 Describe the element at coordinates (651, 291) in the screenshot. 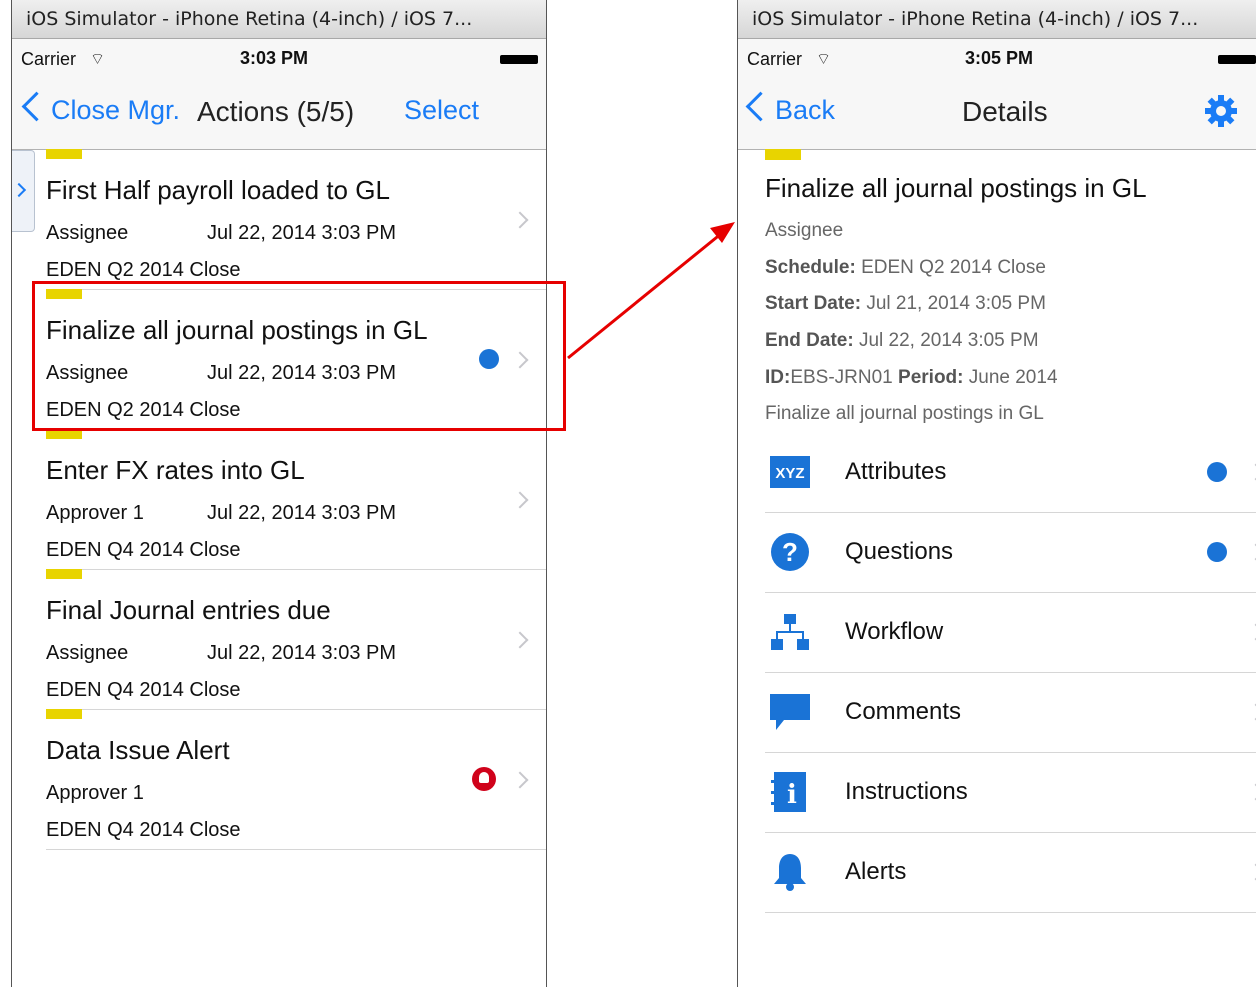

I see `annotation-arrow` at that location.